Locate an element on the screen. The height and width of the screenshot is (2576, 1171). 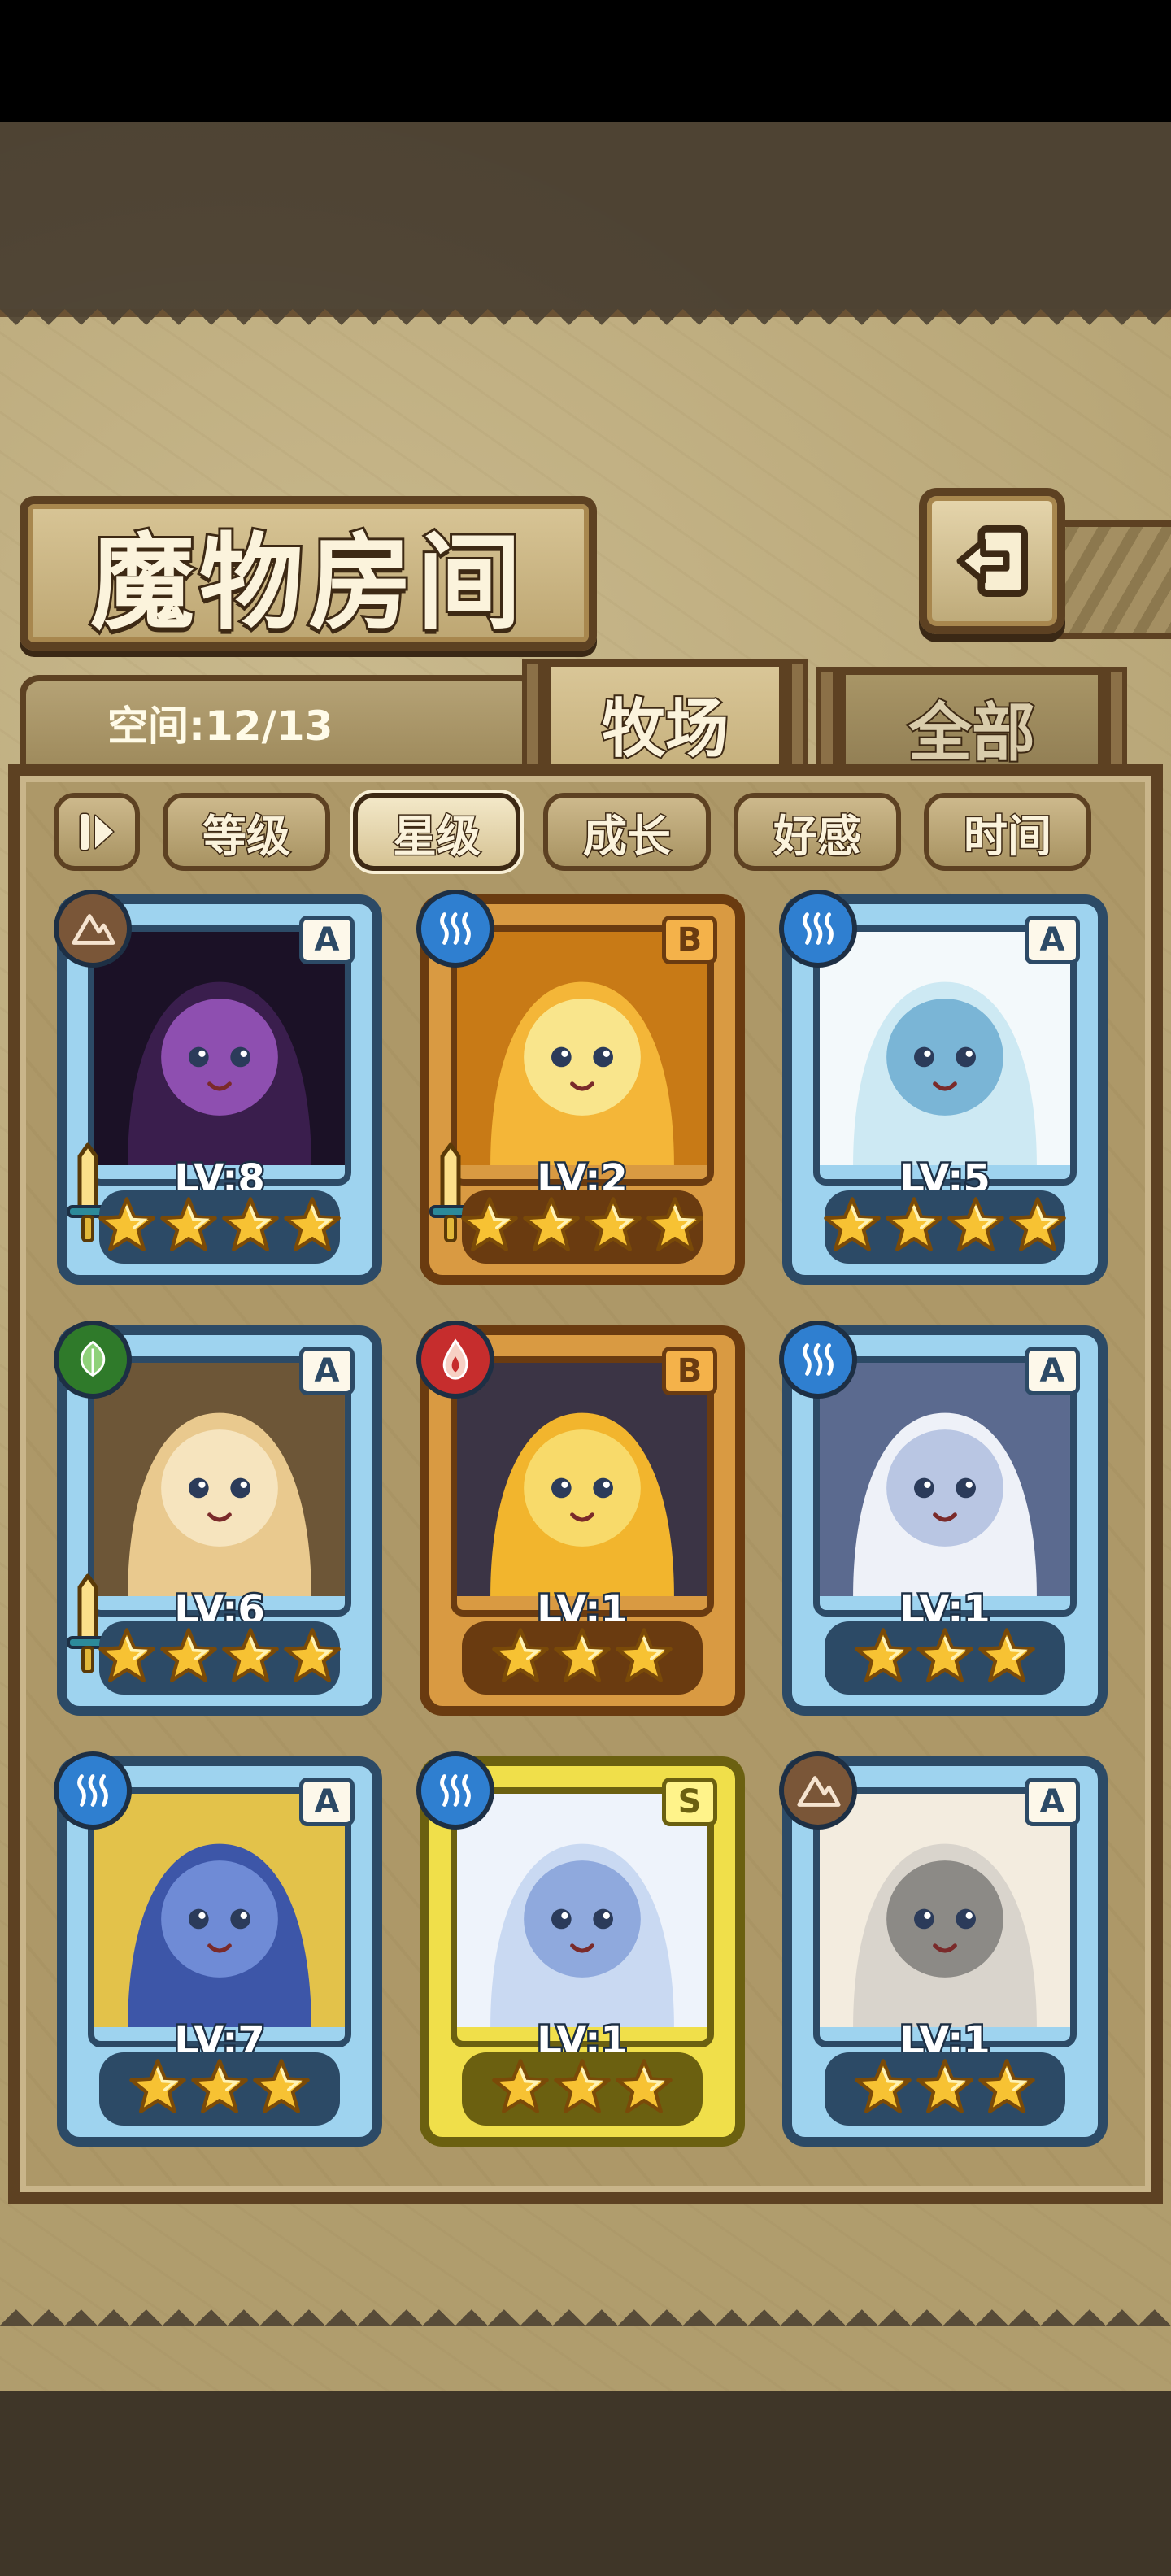
sort-direction-icon is located at coordinates (97, 832).